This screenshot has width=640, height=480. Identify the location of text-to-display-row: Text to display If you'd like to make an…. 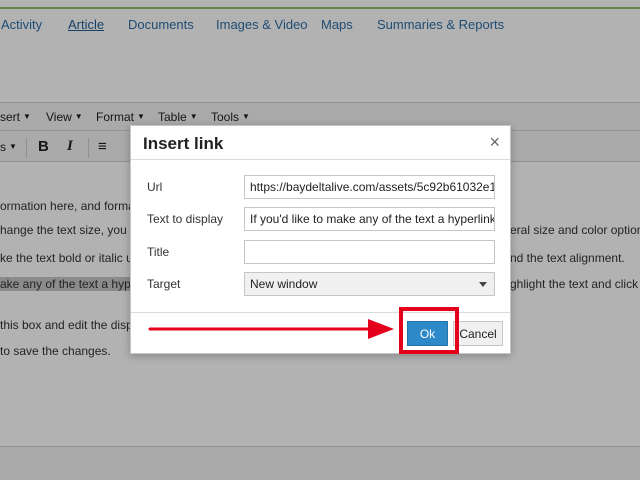
(320, 219).